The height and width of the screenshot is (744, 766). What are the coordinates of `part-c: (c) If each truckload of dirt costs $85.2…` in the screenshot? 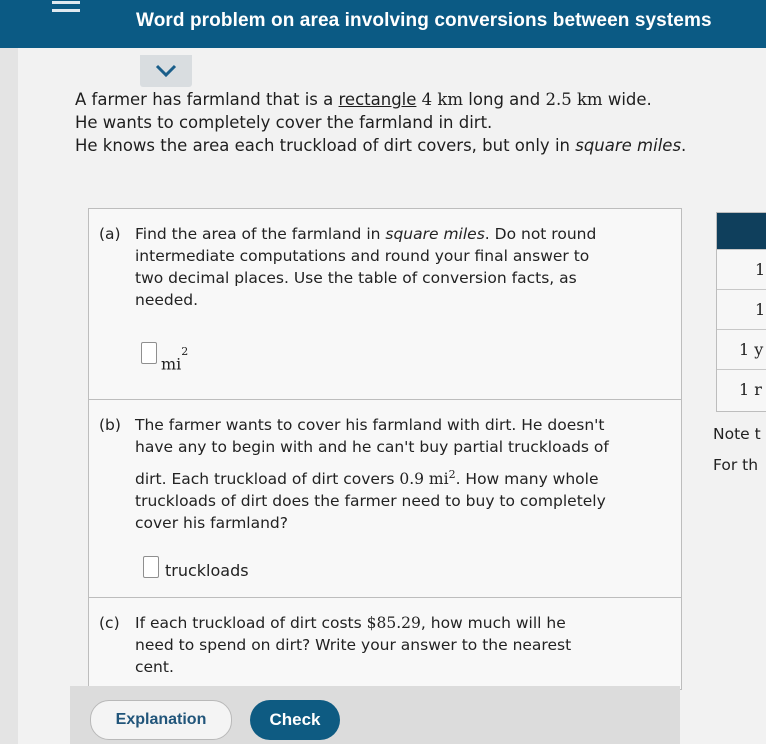 It's located at (335, 645).